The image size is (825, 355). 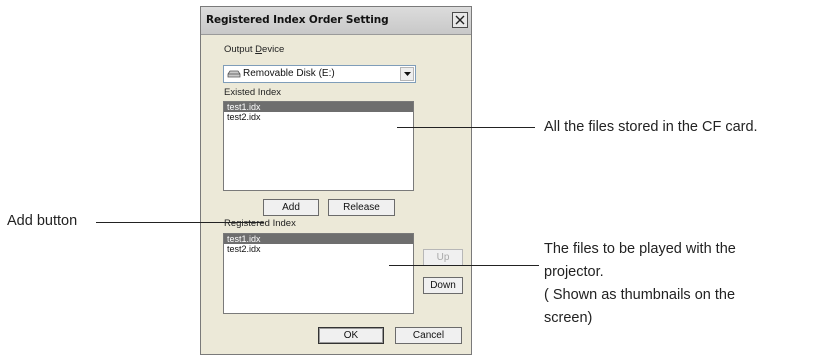 I want to click on release-button: Release, so click(x=361, y=207).